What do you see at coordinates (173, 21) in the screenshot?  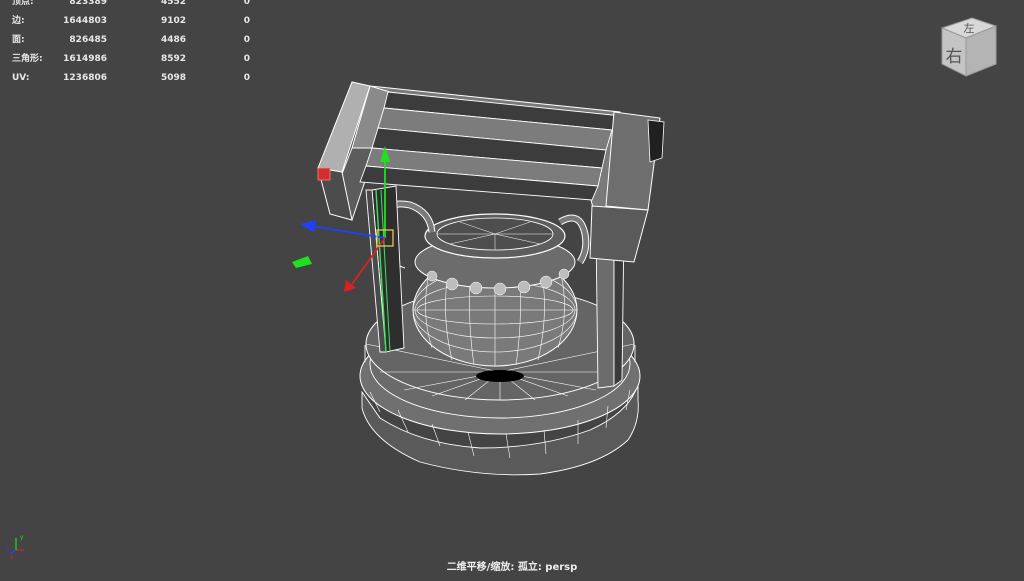 I see `stat-selected: 9102` at bounding box center [173, 21].